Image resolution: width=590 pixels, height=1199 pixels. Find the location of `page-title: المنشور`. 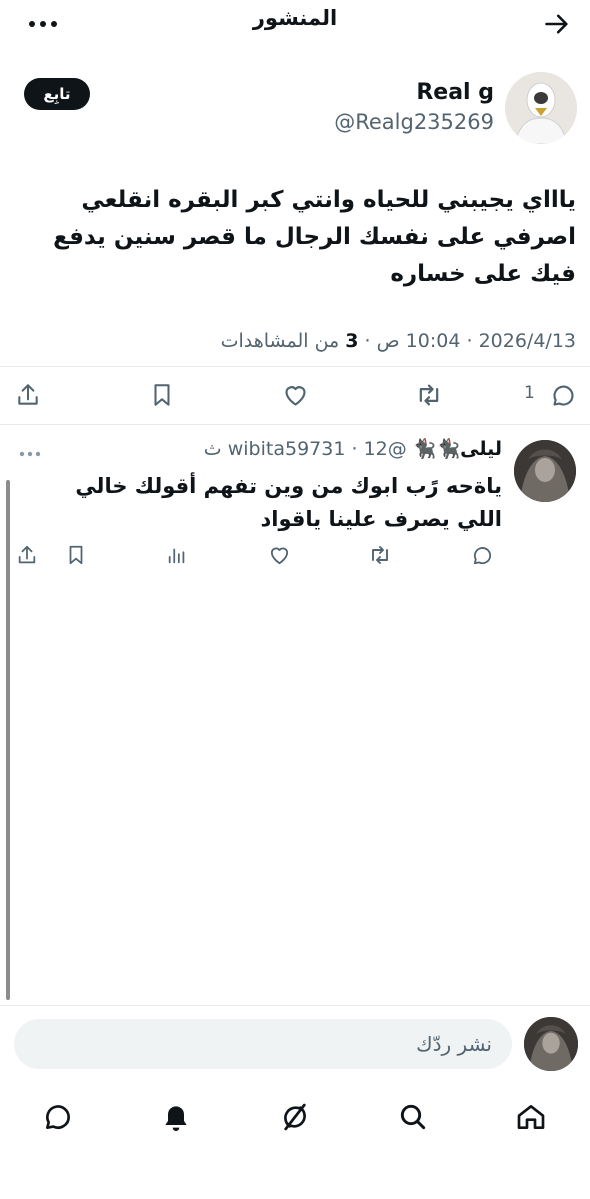

page-title: المنشور is located at coordinates (295, 18).